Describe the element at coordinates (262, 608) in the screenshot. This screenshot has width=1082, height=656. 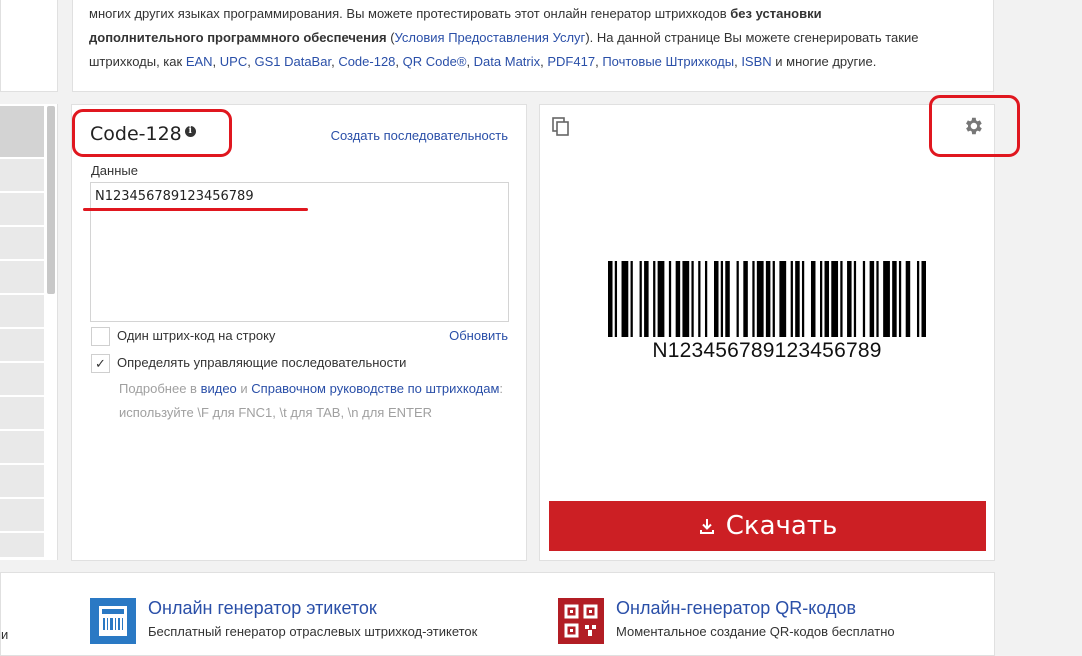
I see `label-generator-title: Онлайн генератор этикеток` at that location.